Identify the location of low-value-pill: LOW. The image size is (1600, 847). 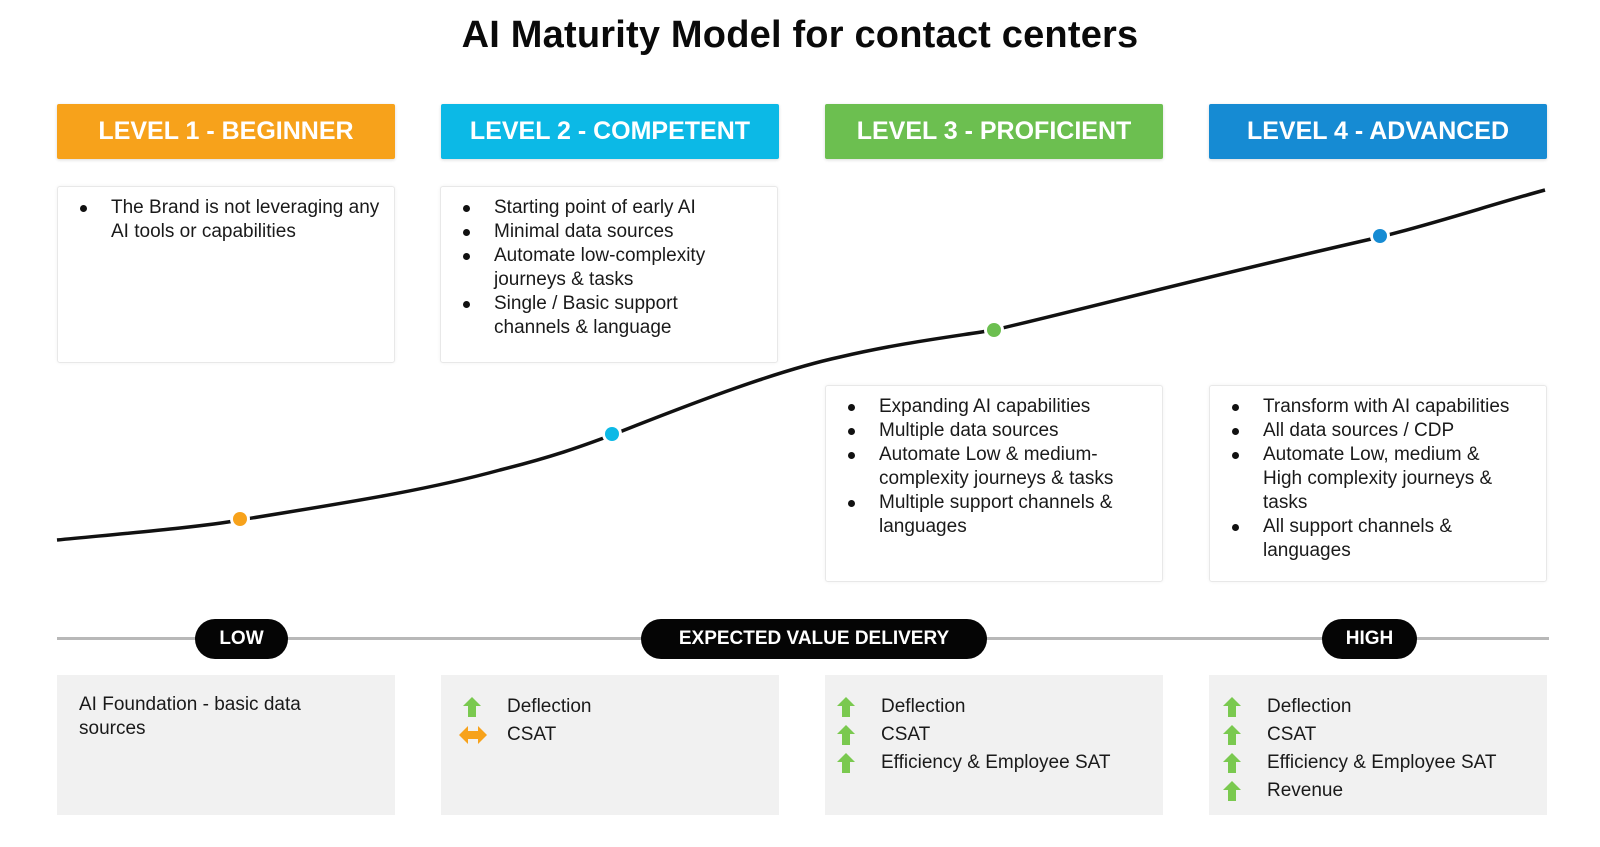
(241, 639).